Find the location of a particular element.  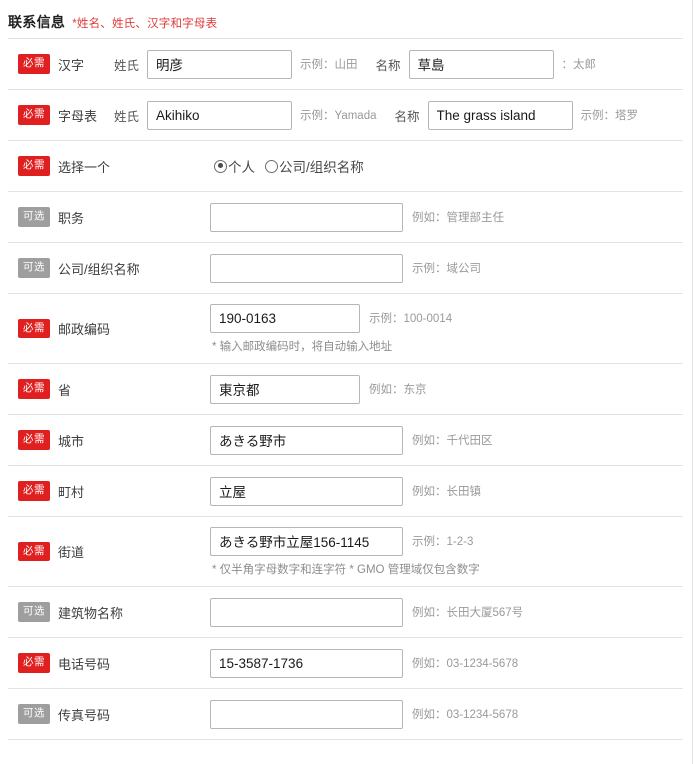

form-row-building: 可选 建筑物名称 例如：长田大厦567号 is located at coordinates (345, 611).